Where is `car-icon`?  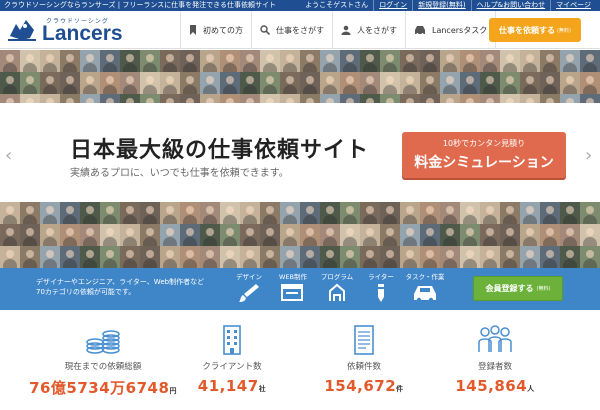 car-icon is located at coordinates (425, 294).